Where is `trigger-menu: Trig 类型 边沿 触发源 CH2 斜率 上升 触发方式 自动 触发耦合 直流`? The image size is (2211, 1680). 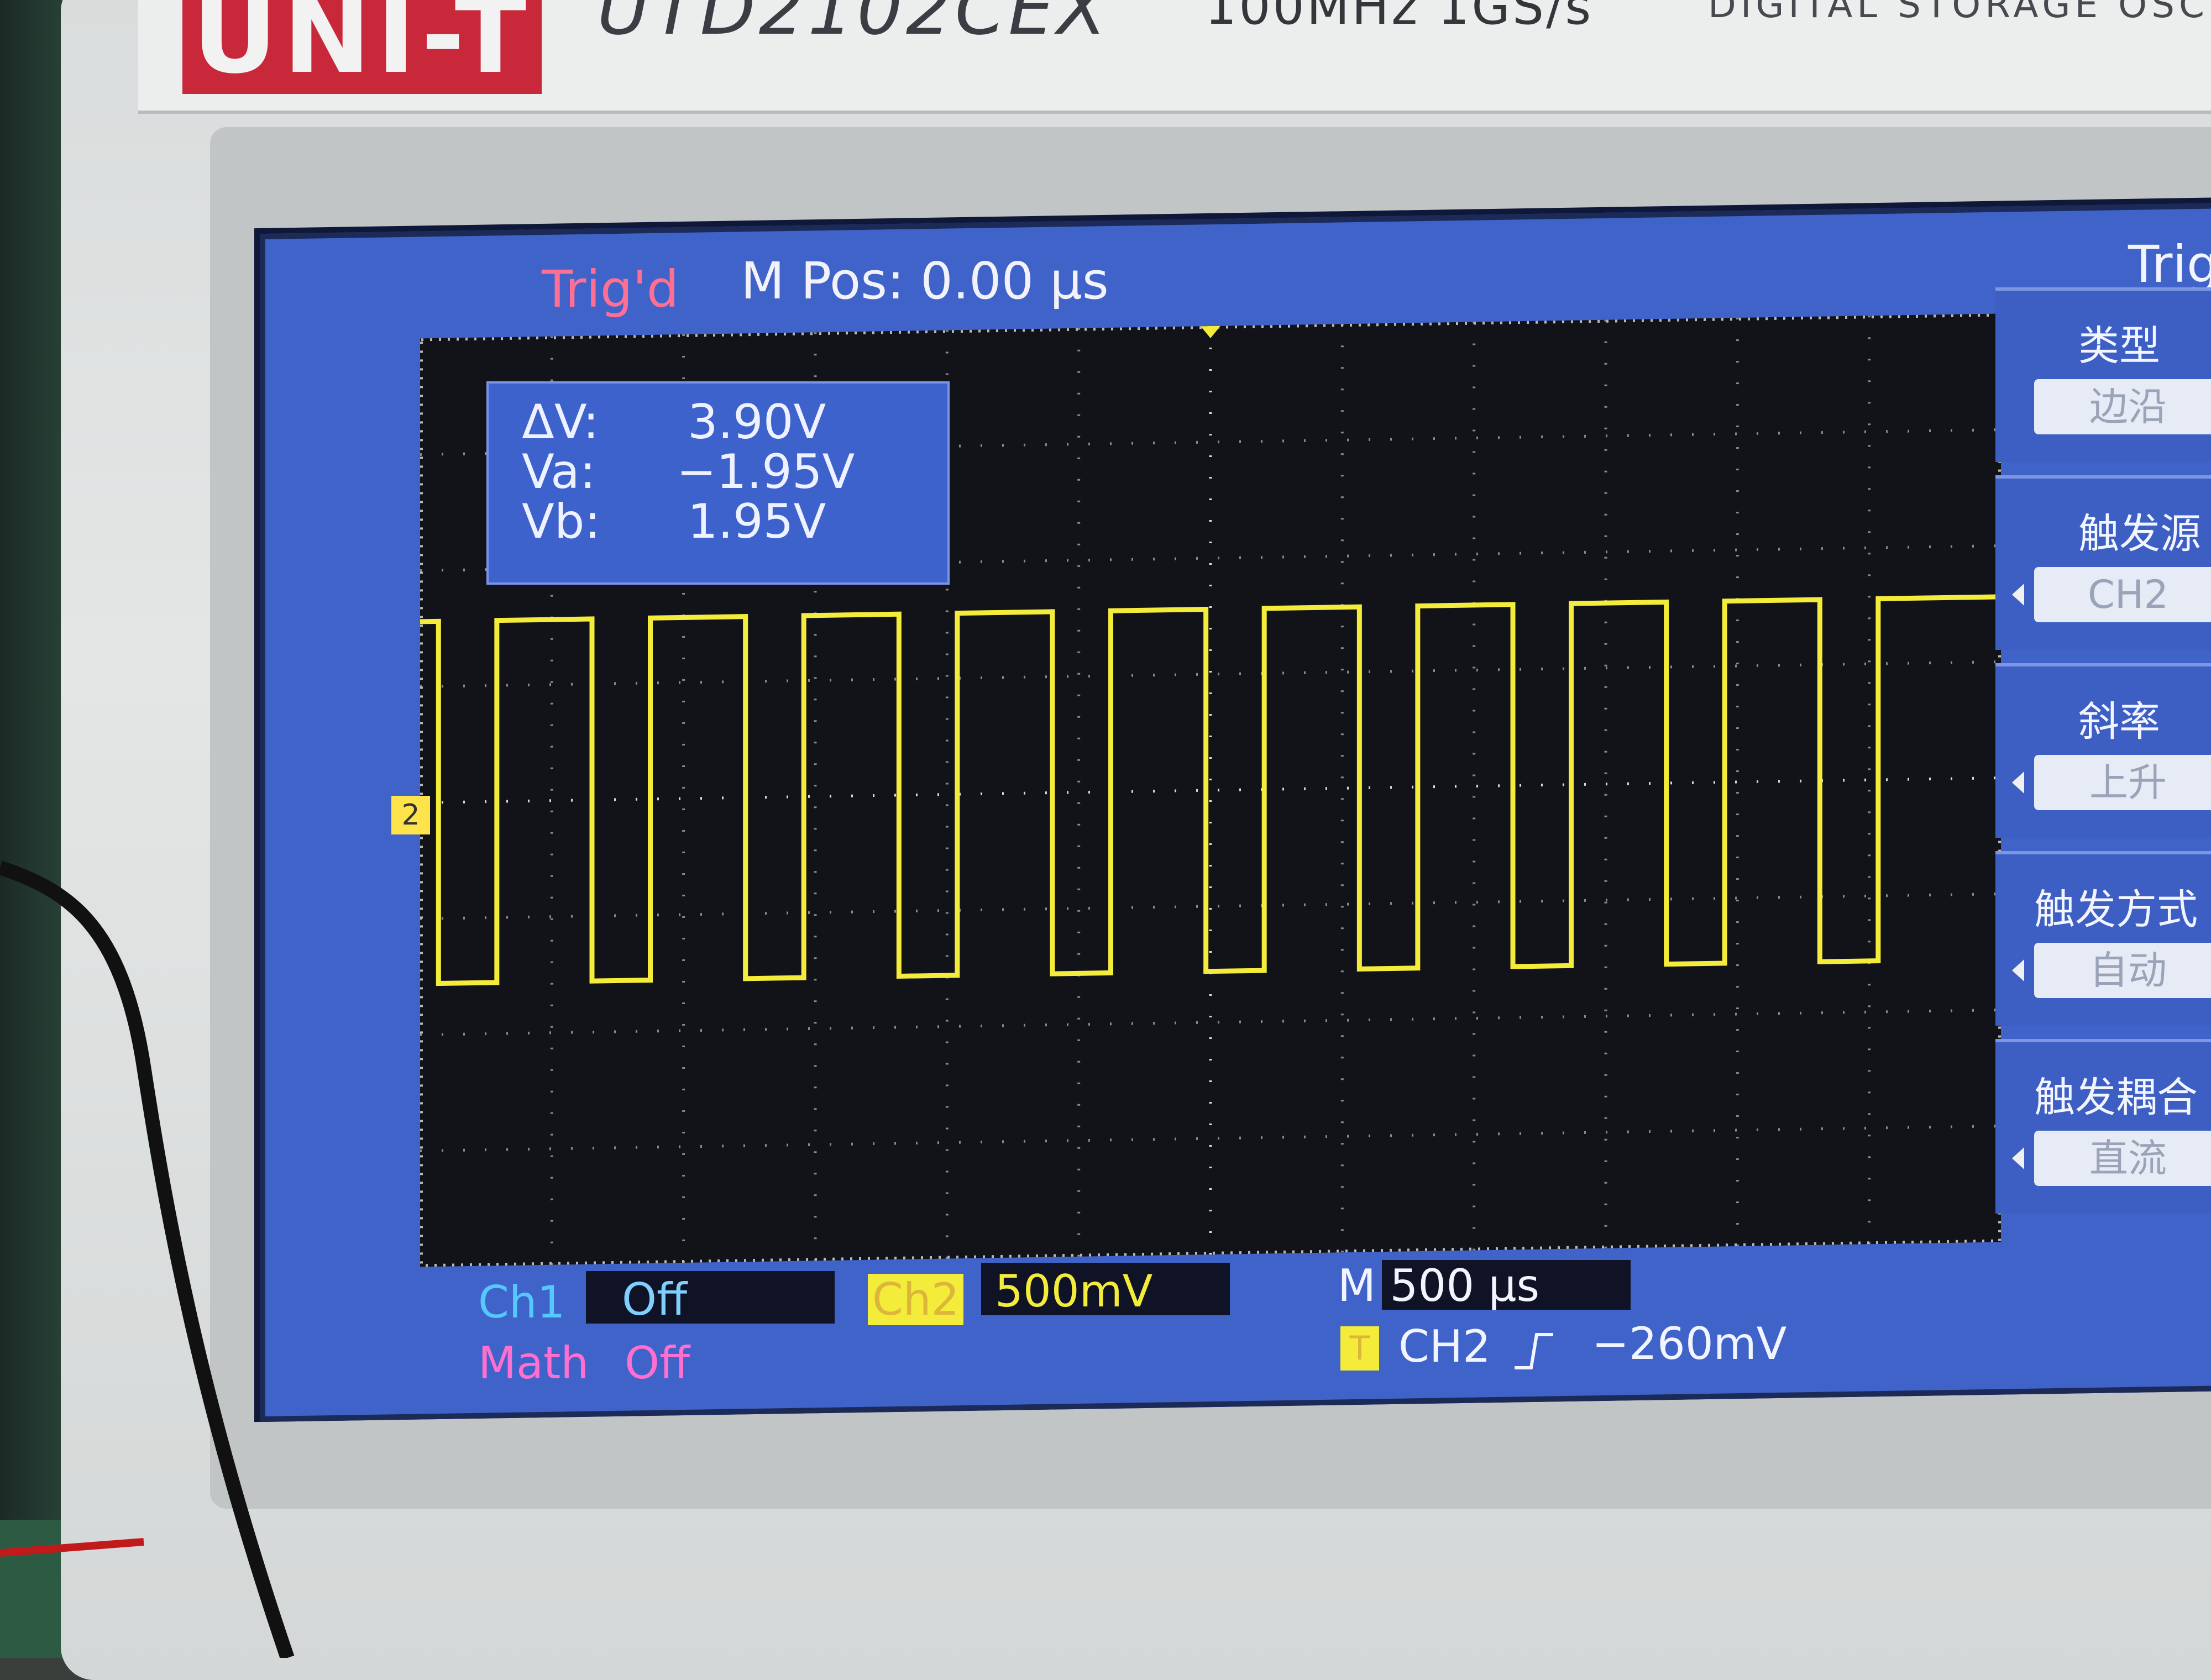
trigger-menu: Trig 类型 边沿 触发源 CH2 斜率 上升 触发方式 自动 触发耦合 直流 is located at coordinates (2103, 738).